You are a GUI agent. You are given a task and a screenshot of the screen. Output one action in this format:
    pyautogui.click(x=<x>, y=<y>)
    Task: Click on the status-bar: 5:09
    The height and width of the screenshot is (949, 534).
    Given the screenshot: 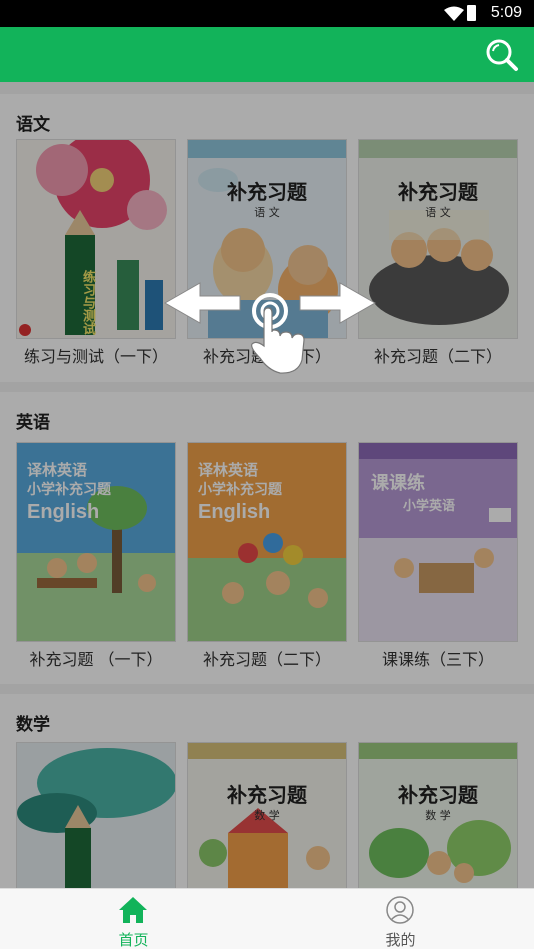 What is the action you would take?
    pyautogui.click(x=267, y=13)
    